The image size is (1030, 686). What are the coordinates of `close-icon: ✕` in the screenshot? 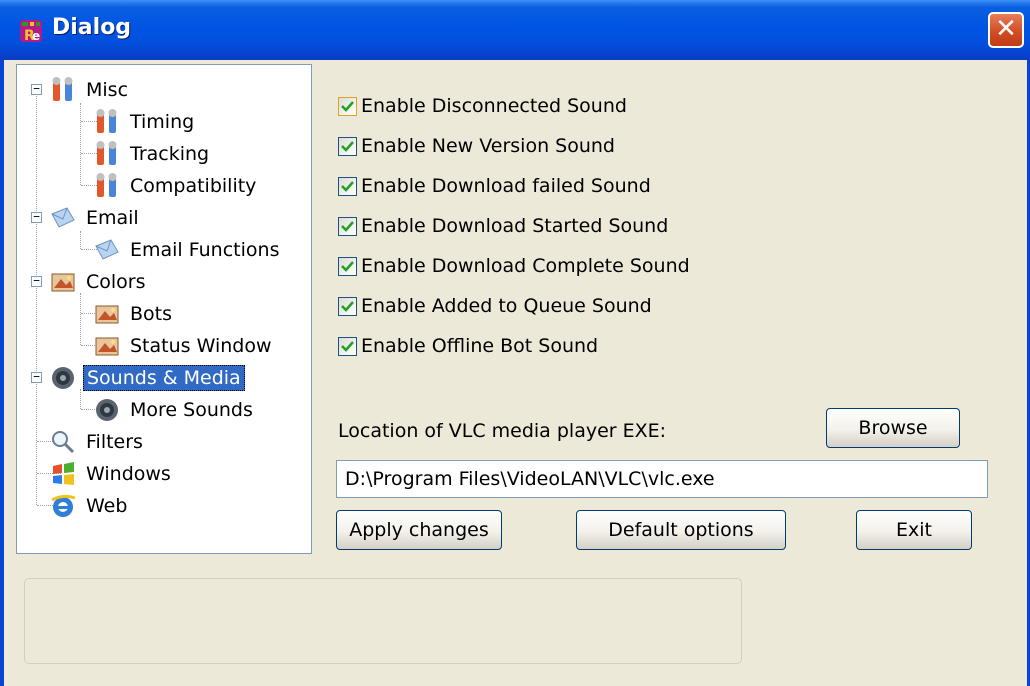 It's located at (1006, 29).